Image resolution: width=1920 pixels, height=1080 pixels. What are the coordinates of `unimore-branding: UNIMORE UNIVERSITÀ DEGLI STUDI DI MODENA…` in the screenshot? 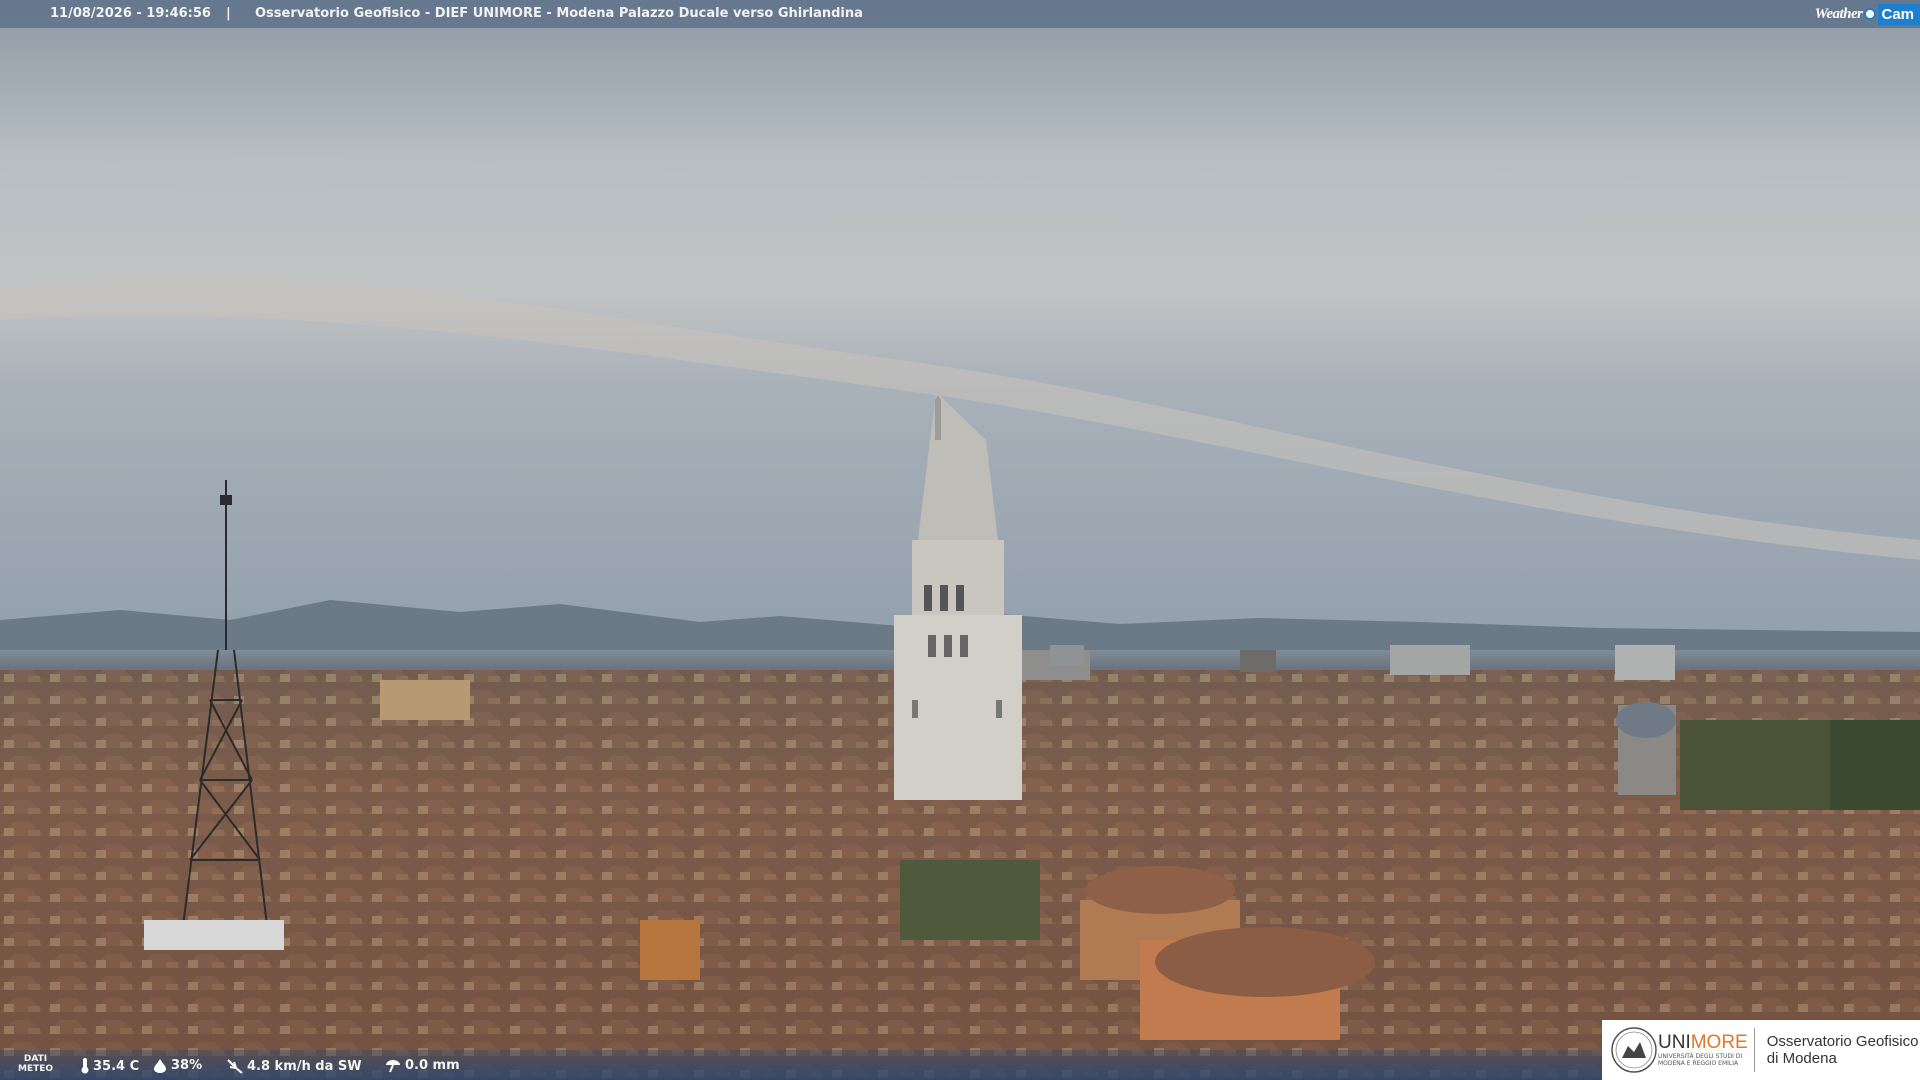 It's located at (1761, 1050).